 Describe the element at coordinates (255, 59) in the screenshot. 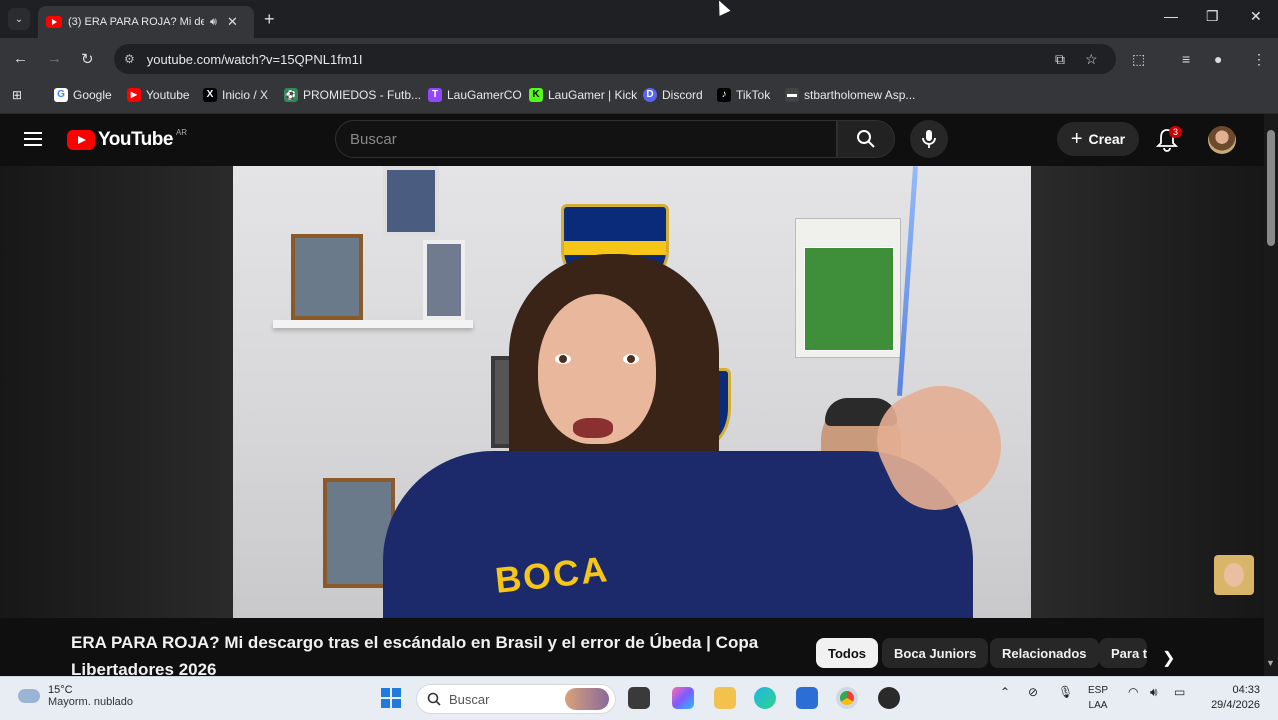

I see `url-text: youtube.com/watch?v=15QPNL1fm1I` at that location.